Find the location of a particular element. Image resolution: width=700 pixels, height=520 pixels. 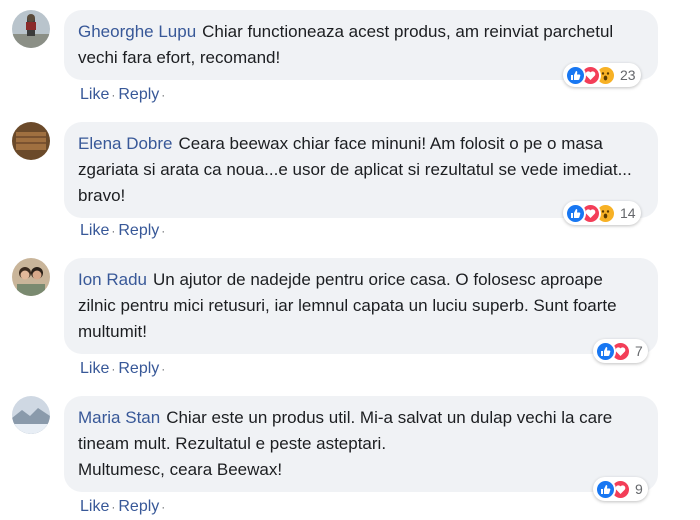

comment-author: Maria Stan is located at coordinates (119, 417).